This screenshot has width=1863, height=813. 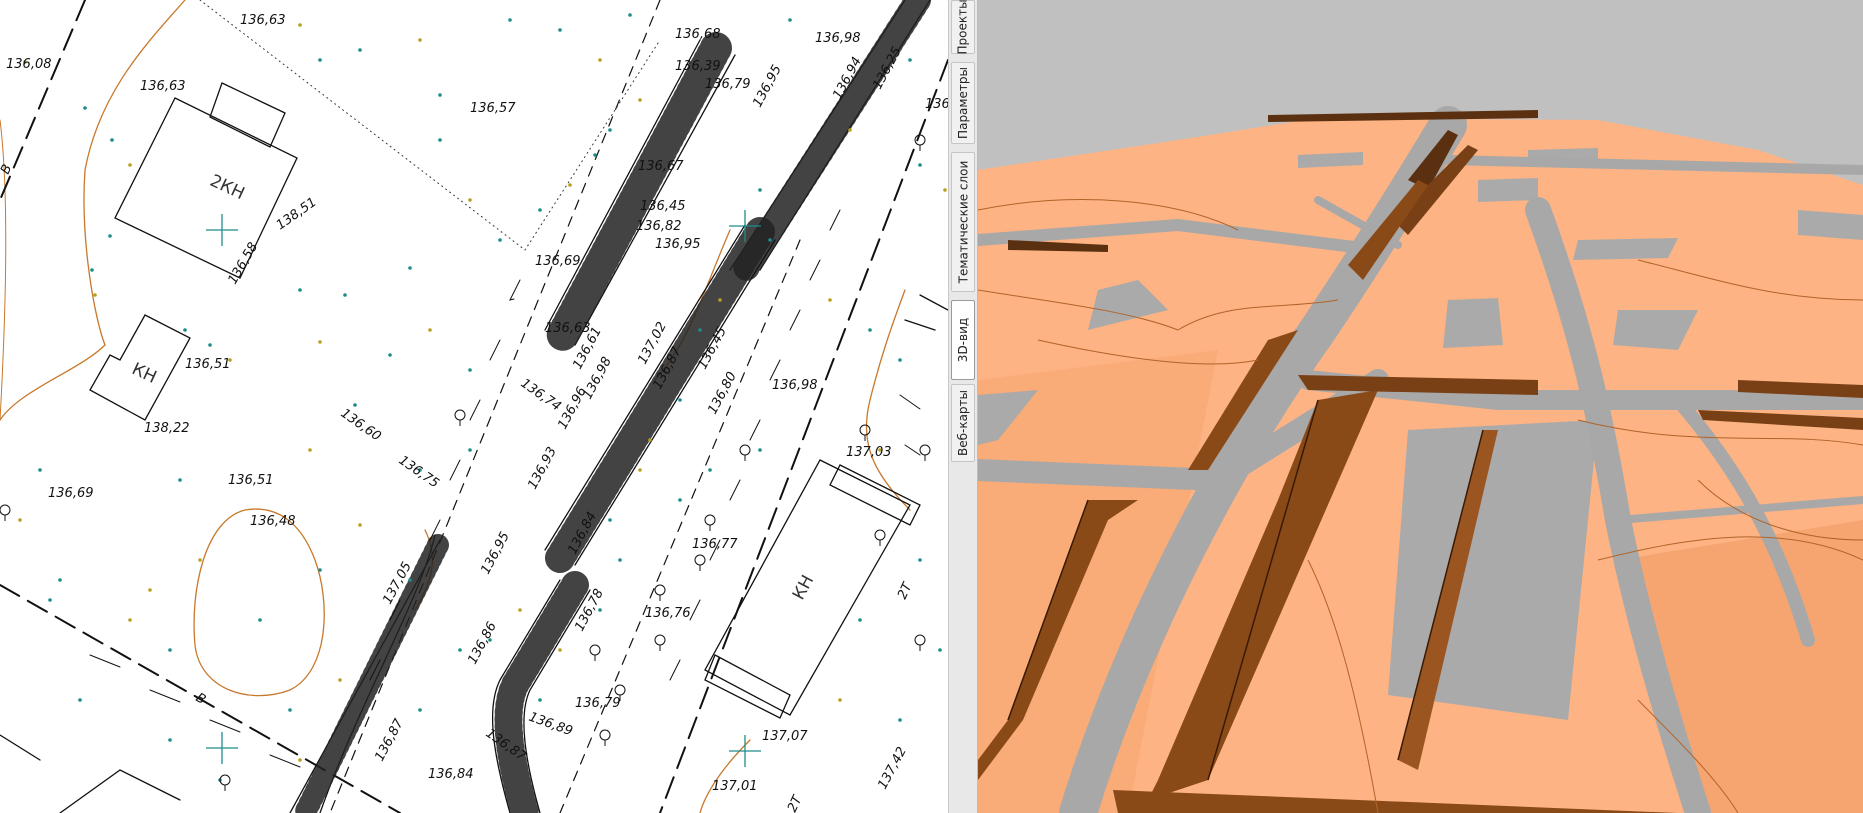 I want to click on tab-label: Веб-карты, so click(x=963, y=423).